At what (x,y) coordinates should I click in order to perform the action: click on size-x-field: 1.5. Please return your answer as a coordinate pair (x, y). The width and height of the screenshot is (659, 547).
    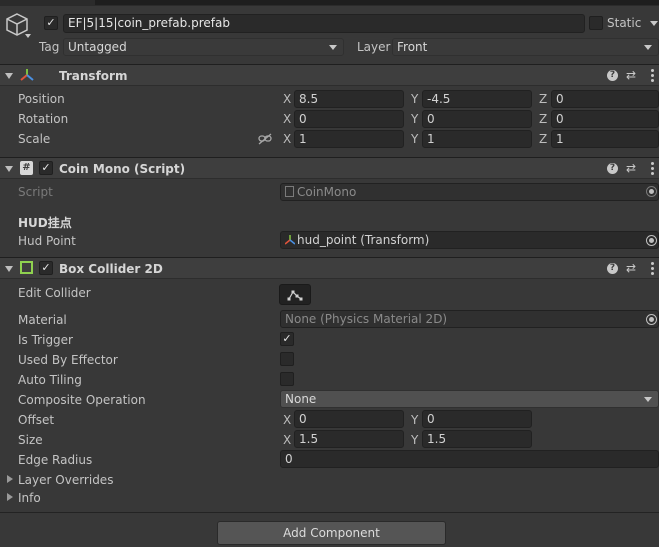
    Looking at the image, I should click on (349, 439).